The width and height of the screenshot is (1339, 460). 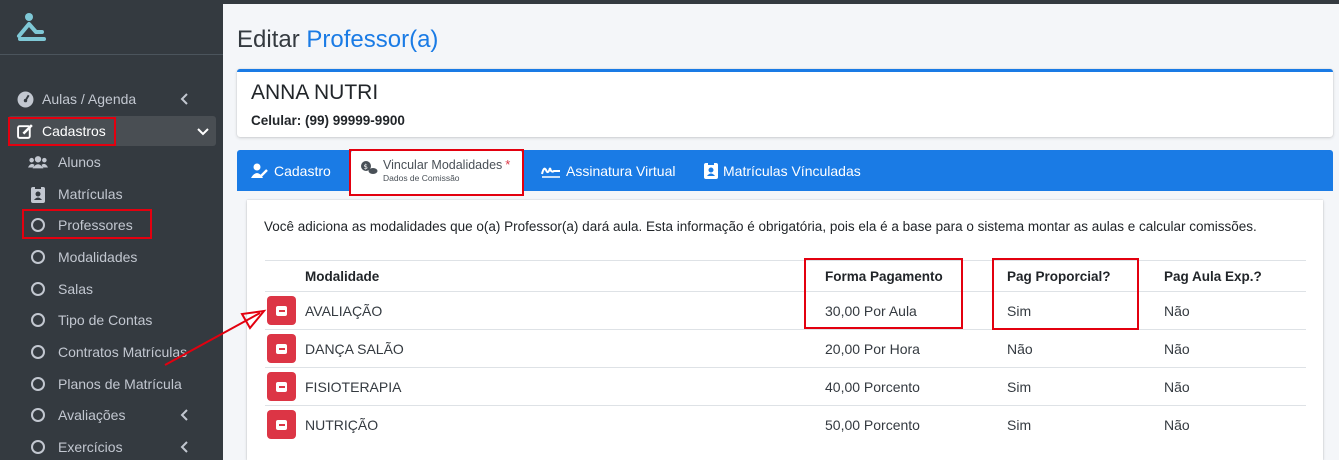 I want to click on sidebar-item-label: Matrículas, so click(x=90, y=194).